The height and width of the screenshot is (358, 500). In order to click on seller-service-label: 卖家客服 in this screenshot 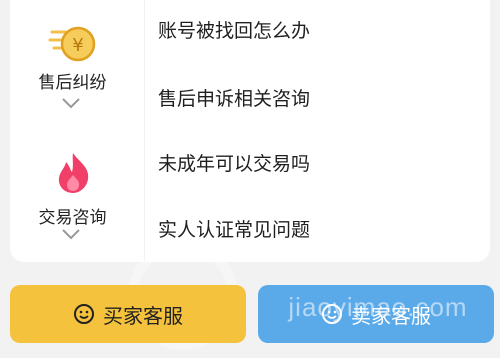, I will do `click(391, 315)`.